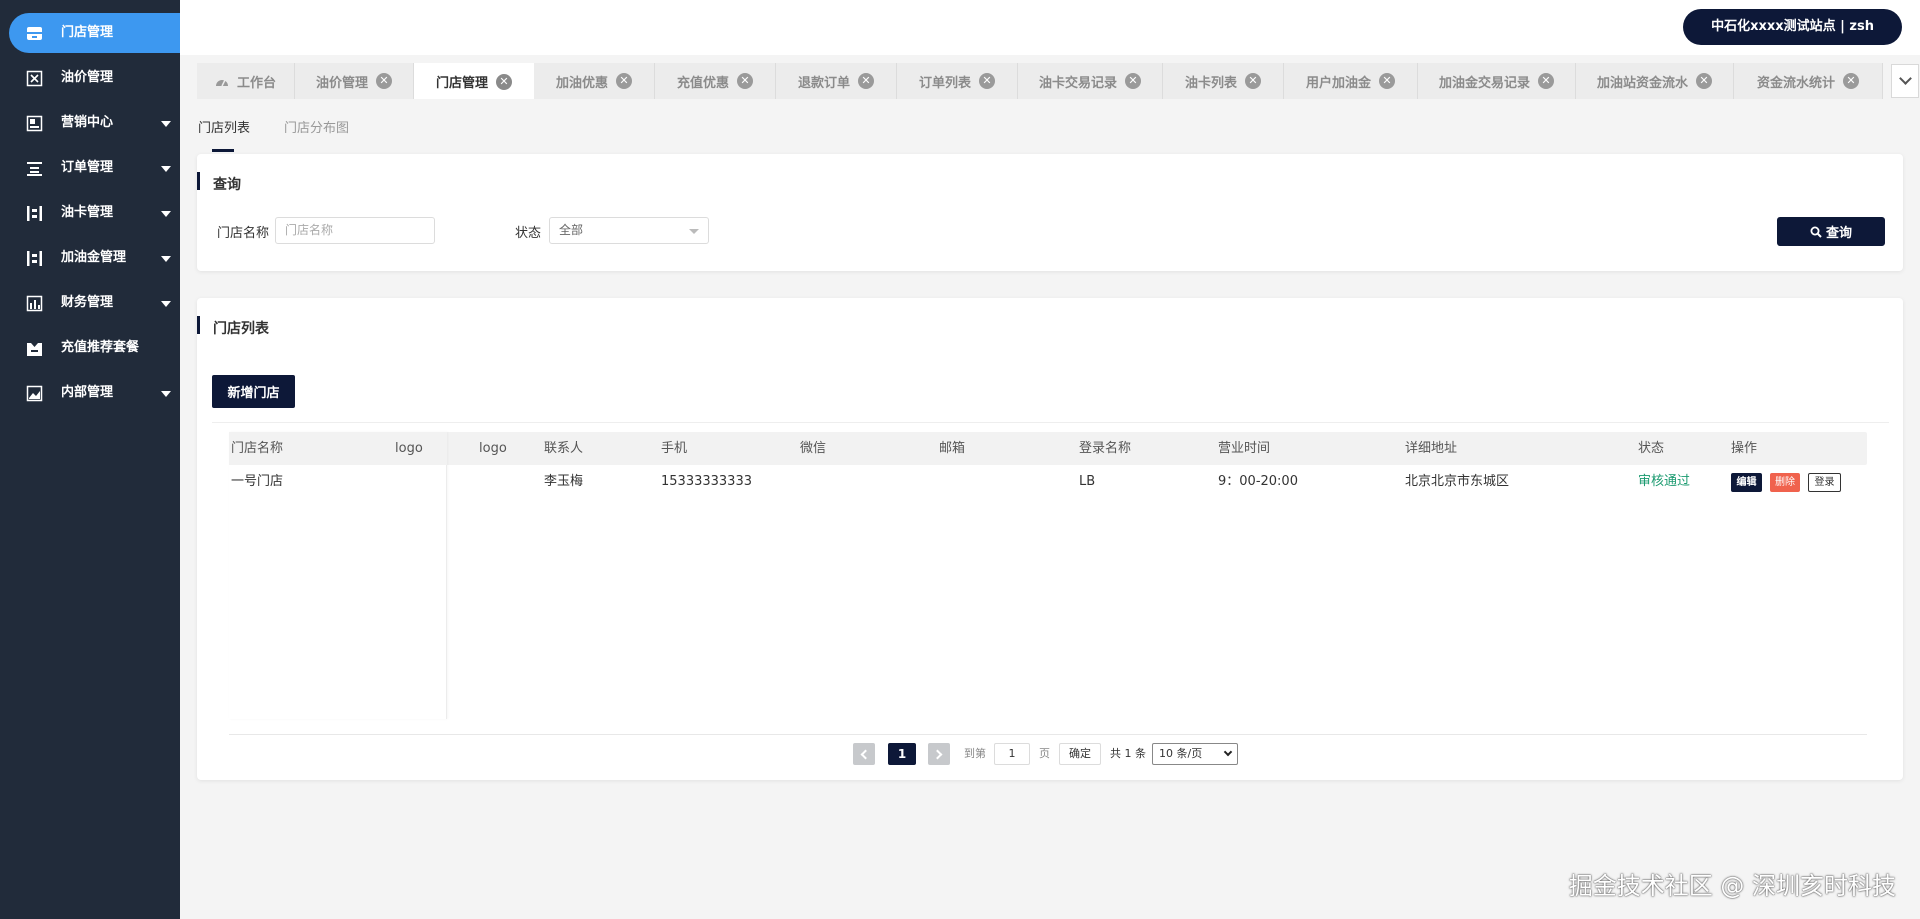  What do you see at coordinates (1831, 231) in the screenshot?
I see `search-button: 查询` at bounding box center [1831, 231].